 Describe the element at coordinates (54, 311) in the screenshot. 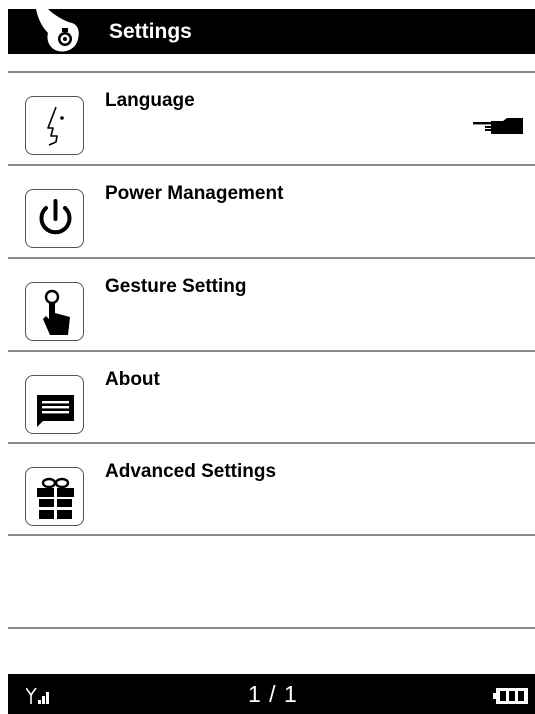

I see `touch-finger-icon` at that location.